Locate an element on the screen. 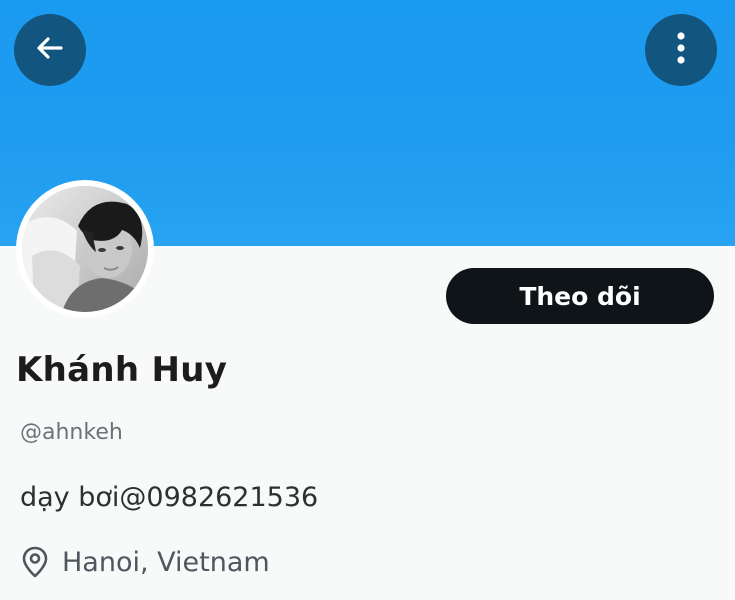  avatar is located at coordinates (85, 249).